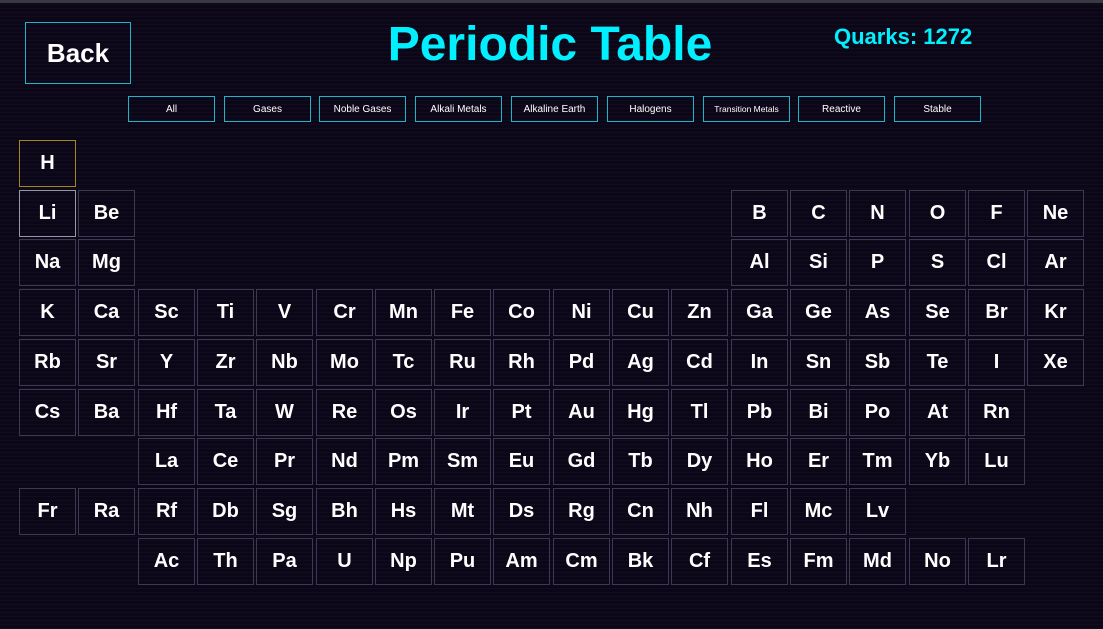  I want to click on element-sn: Sn, so click(818, 362).